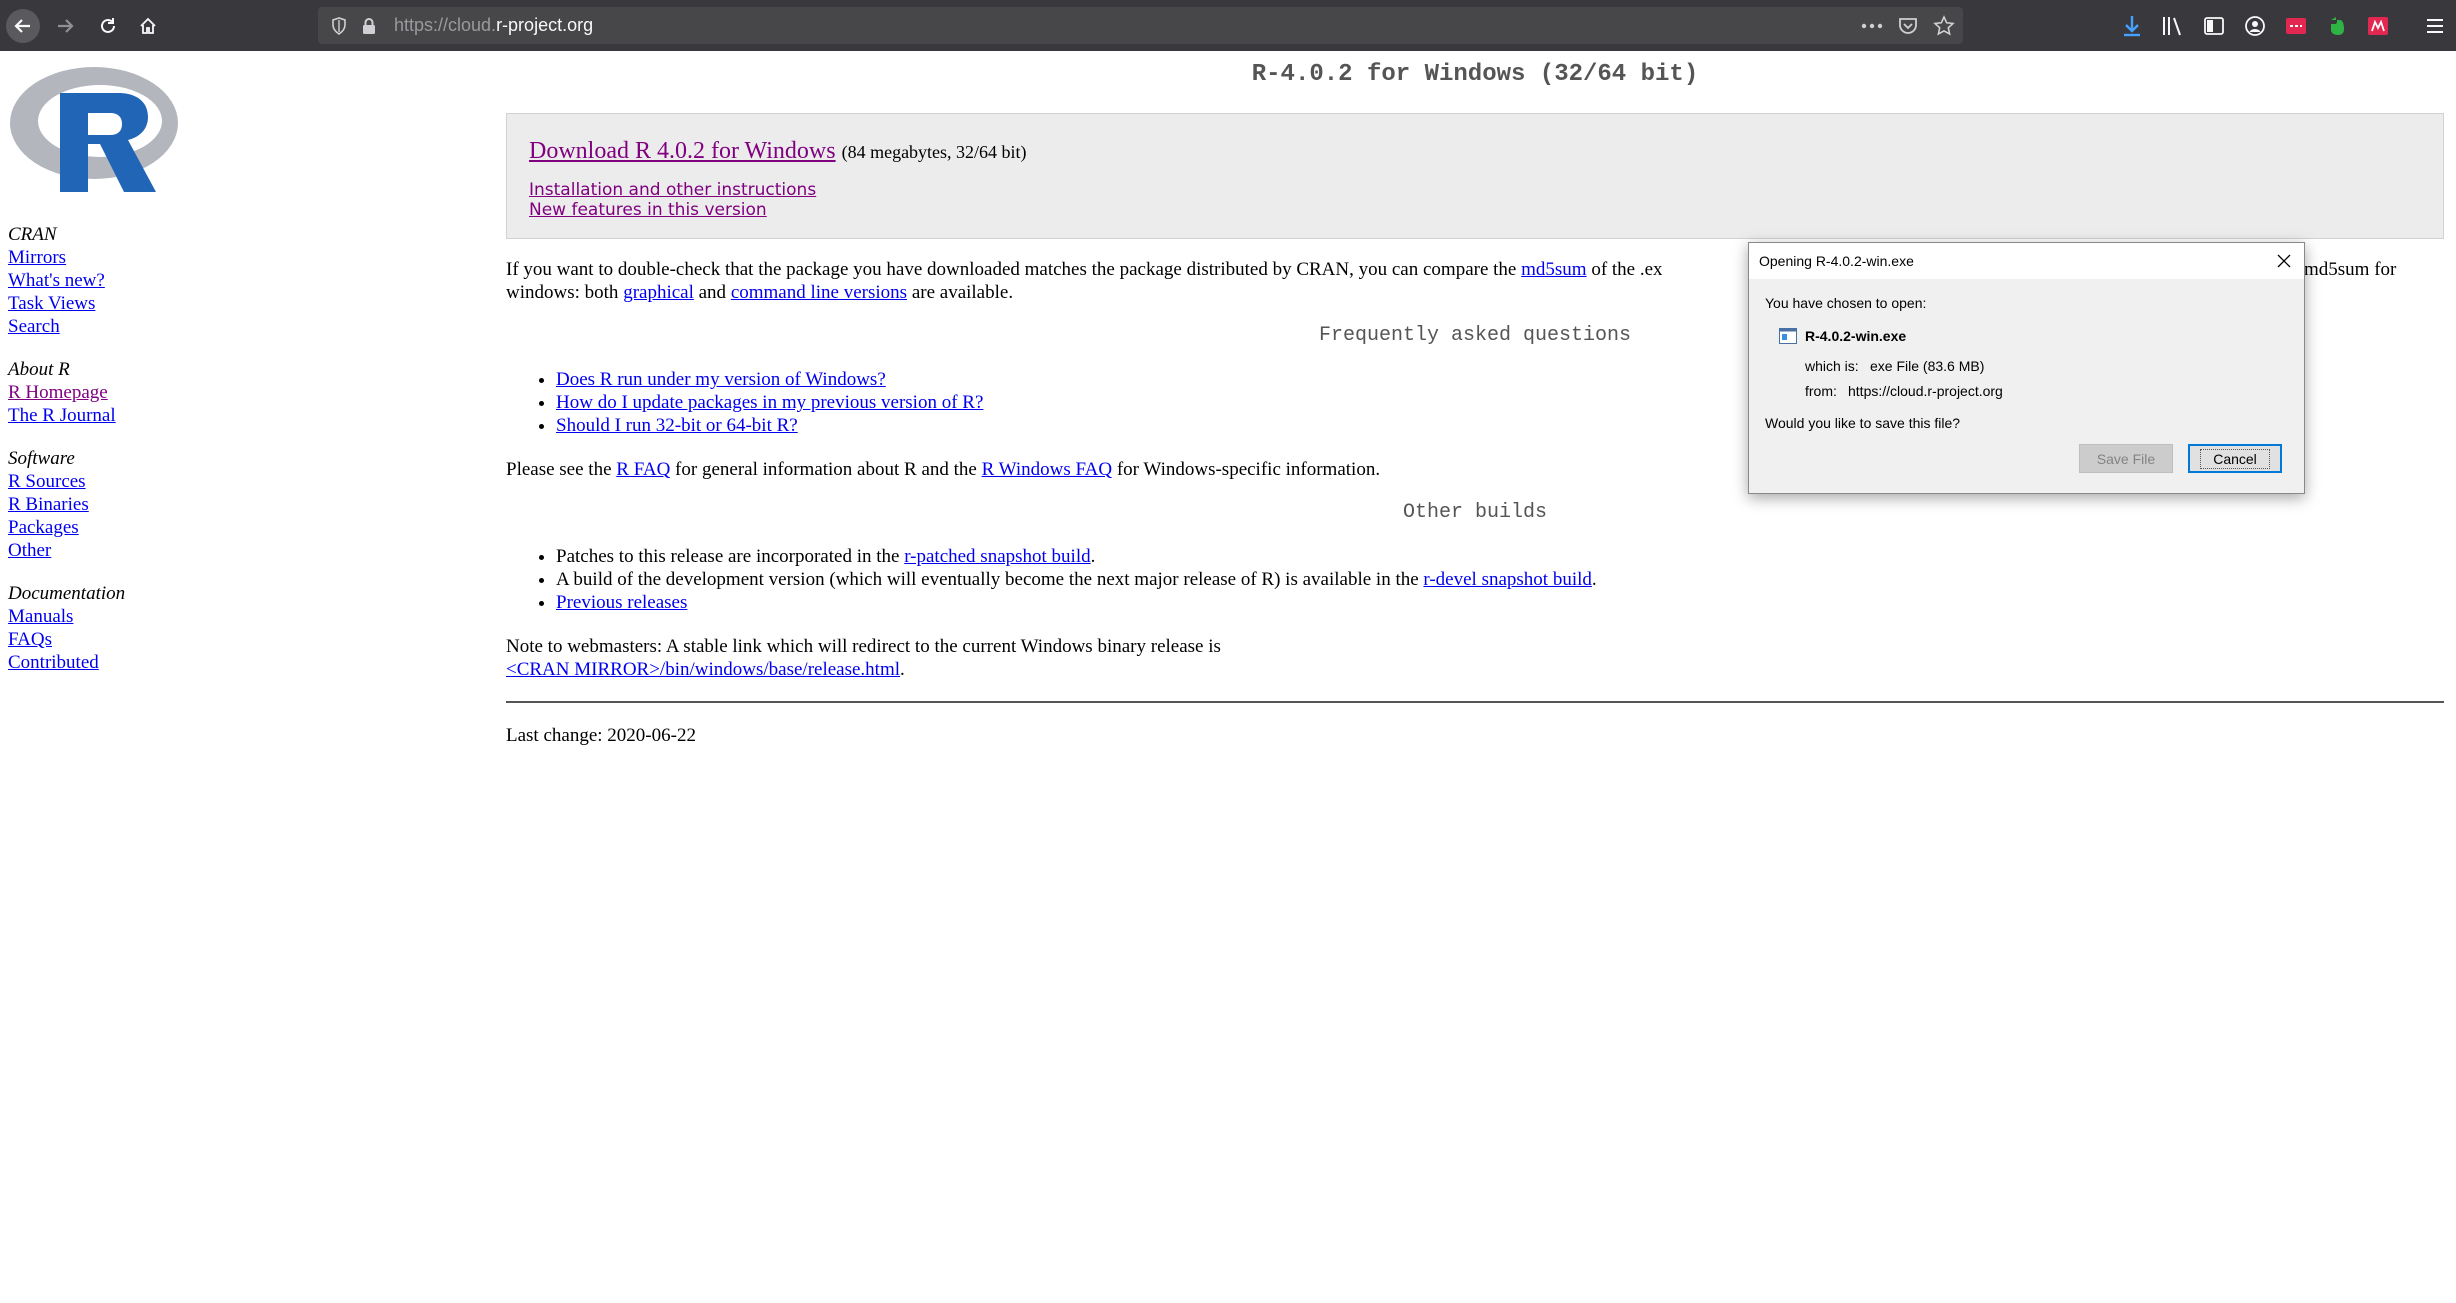  I want to click on sidebar-link-other: Other, so click(158, 550).